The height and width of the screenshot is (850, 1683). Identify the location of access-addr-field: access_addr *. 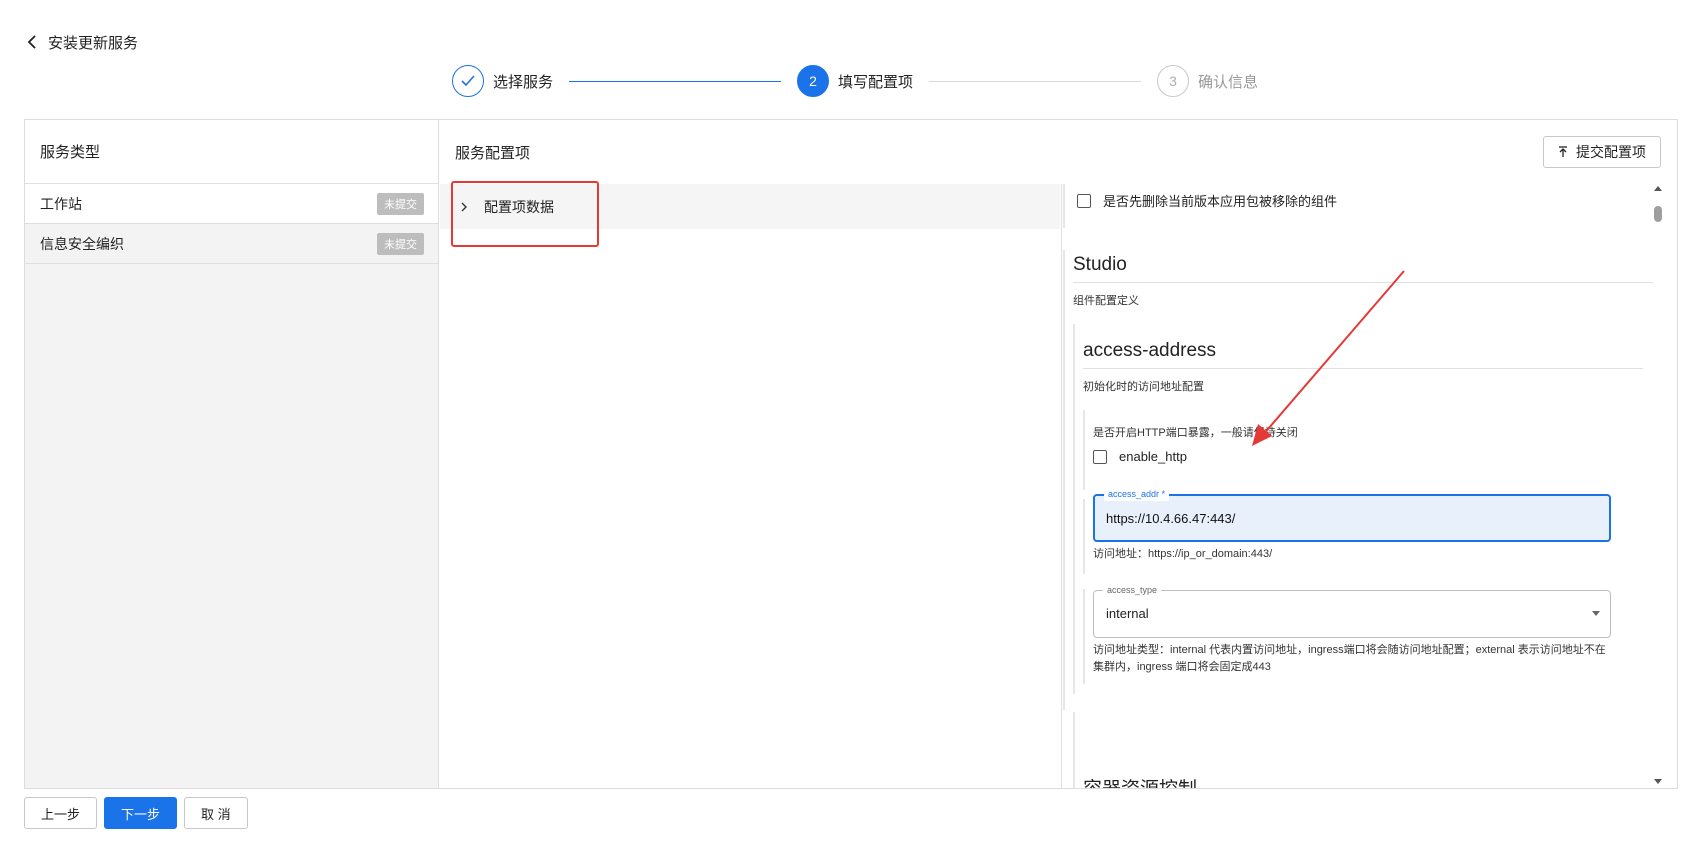
(1352, 514).